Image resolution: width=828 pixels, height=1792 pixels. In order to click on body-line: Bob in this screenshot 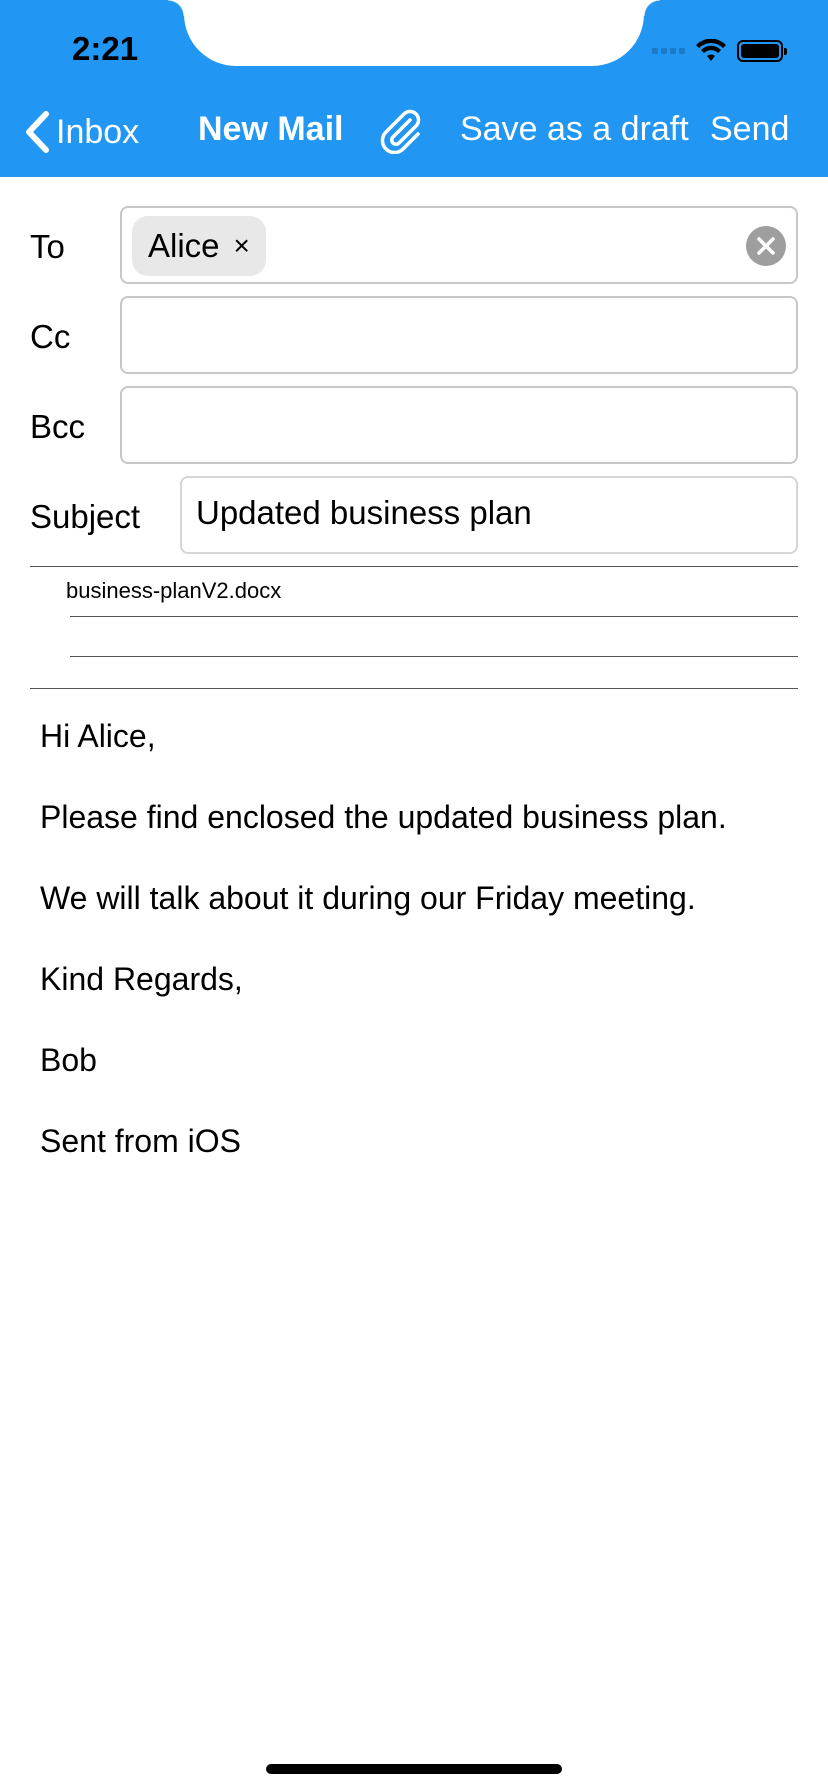, I will do `click(68, 1060)`.